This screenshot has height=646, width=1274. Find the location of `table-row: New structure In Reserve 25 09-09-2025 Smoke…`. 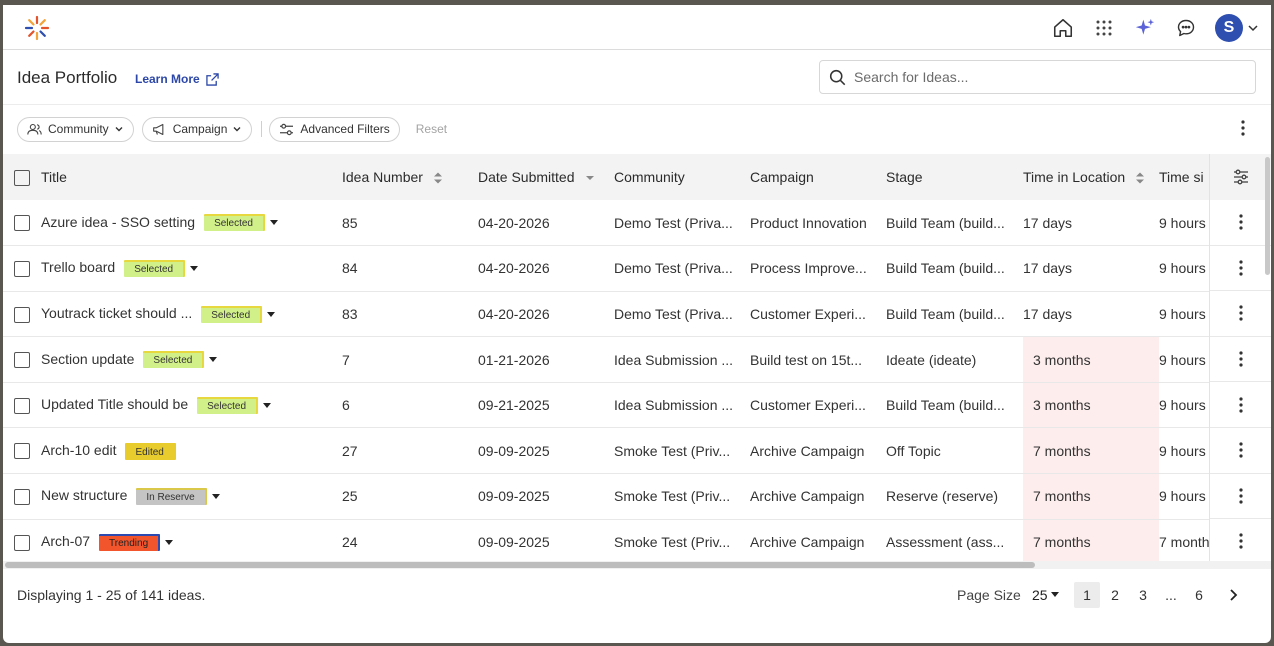

table-row: New structure In Reserve 25 09-09-2025 Smoke… is located at coordinates (637, 496).